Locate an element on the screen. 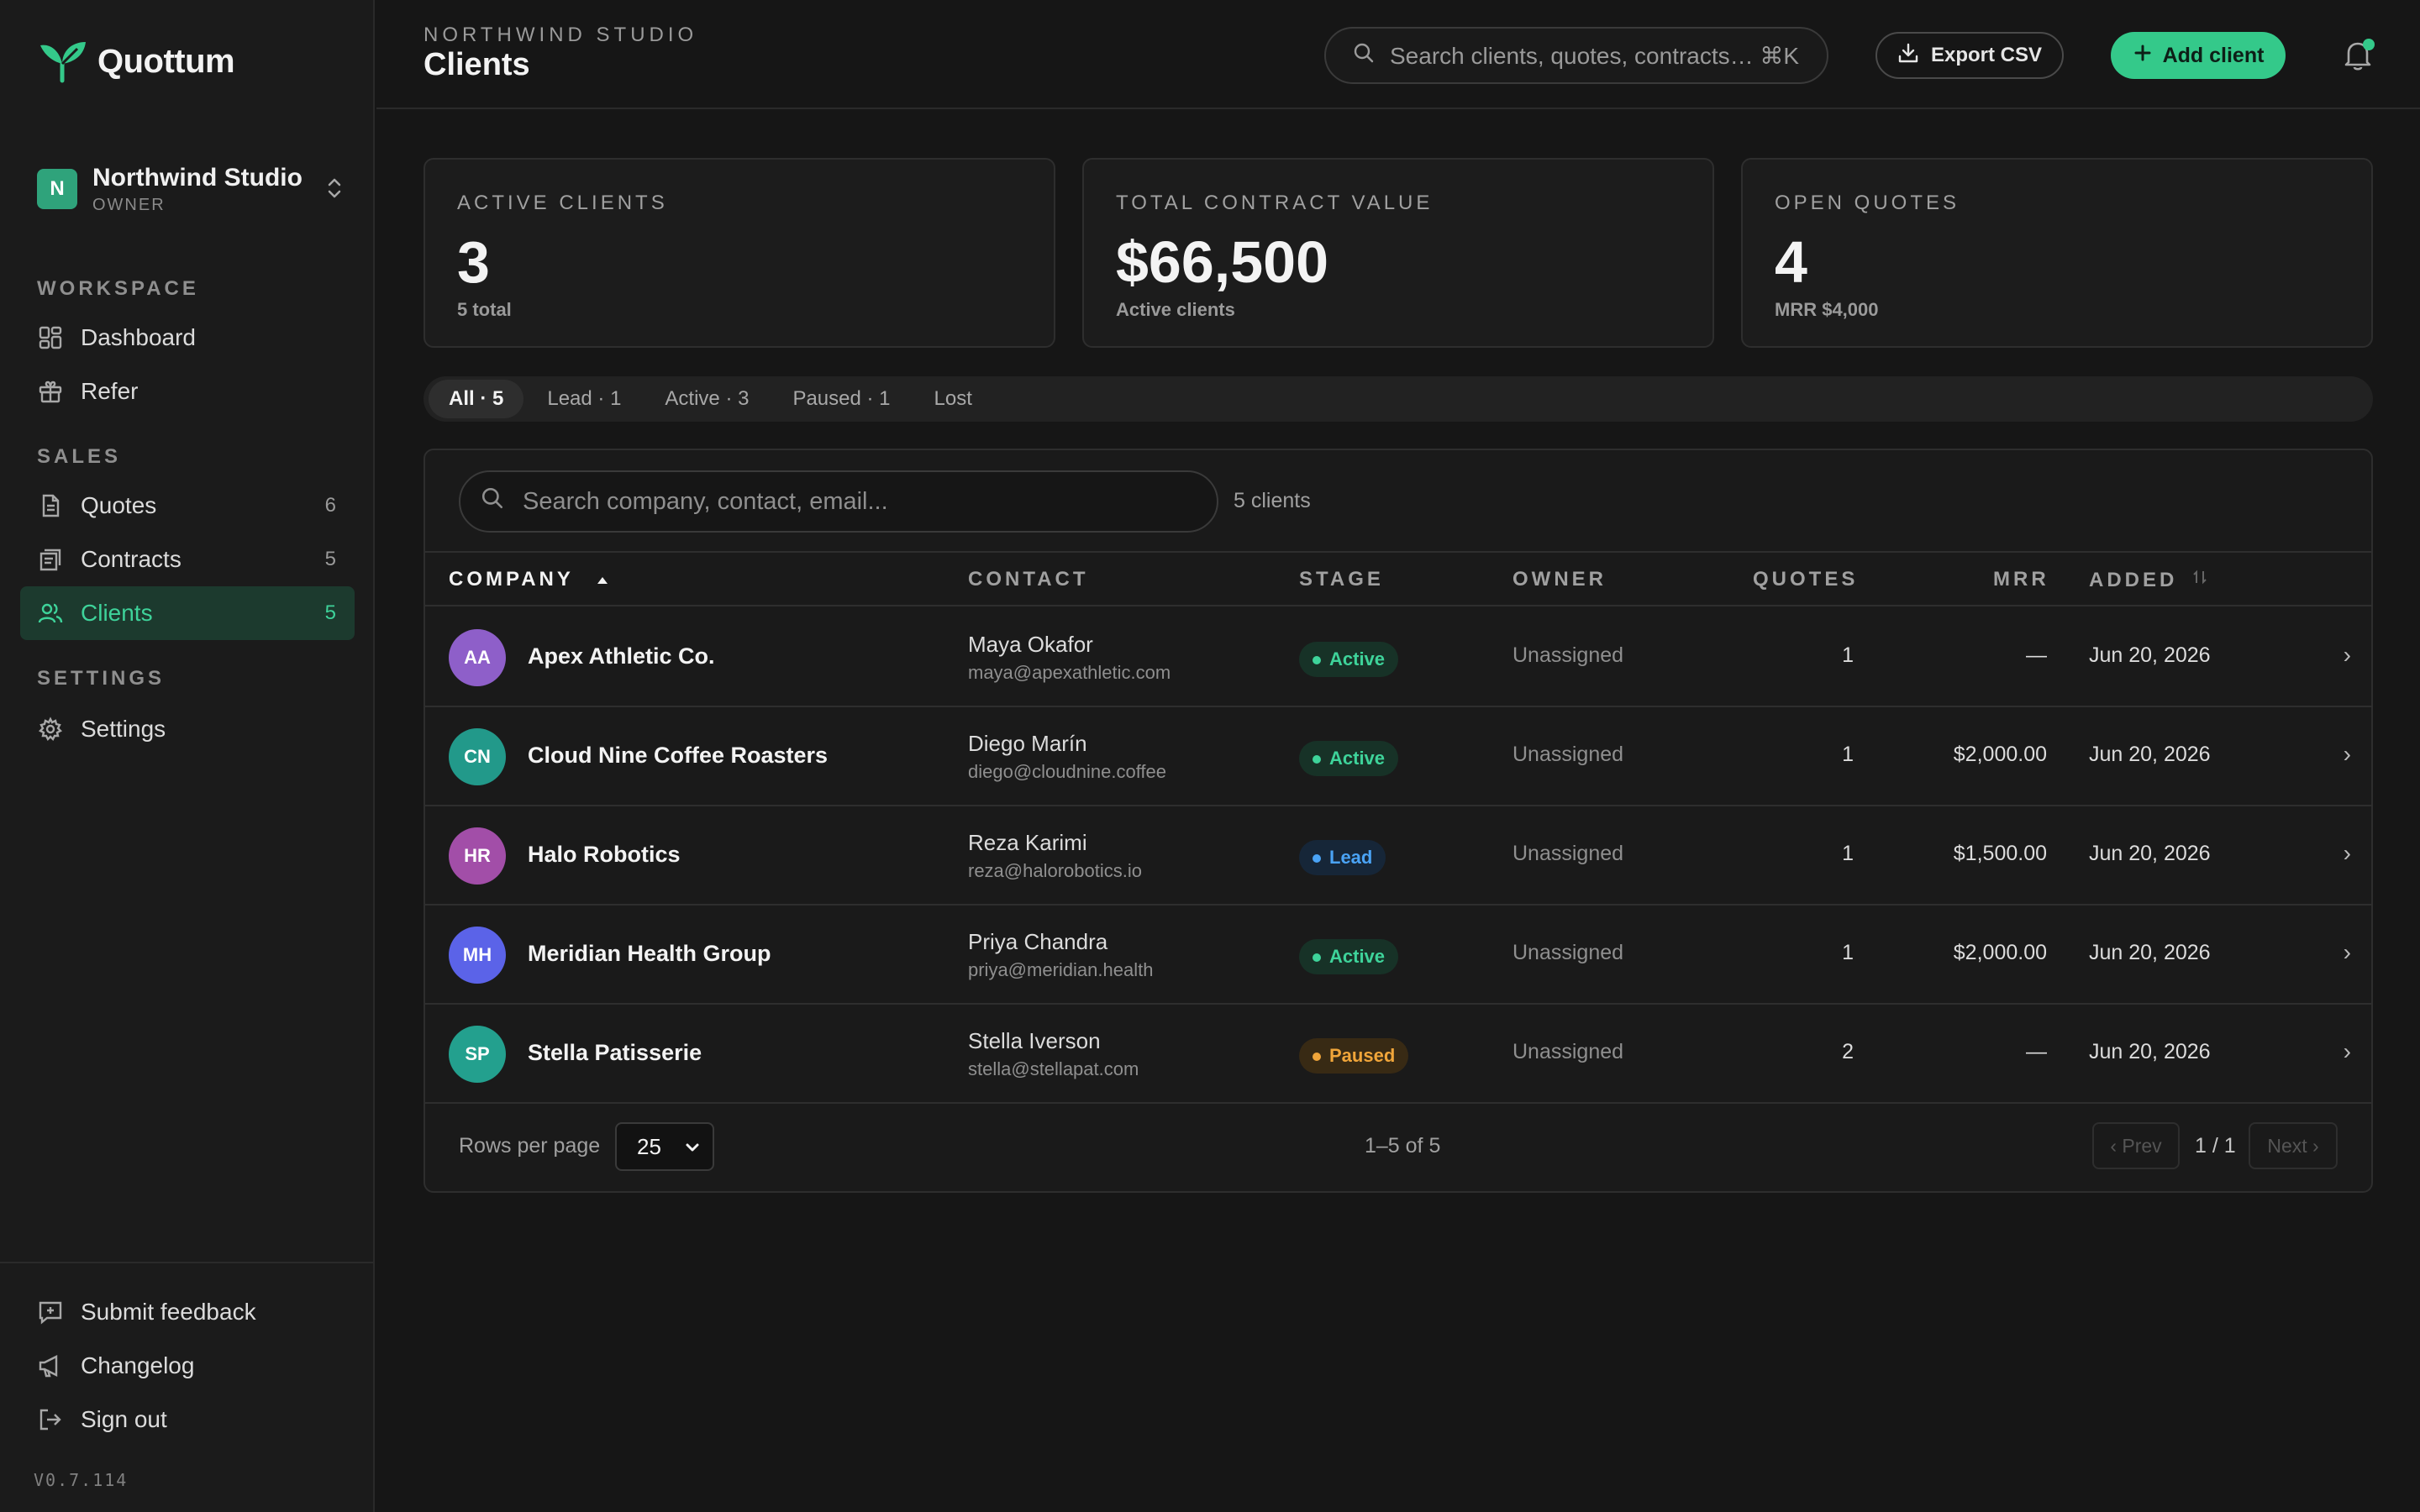 The image size is (2420, 1512). global-search-placeholder: Search clients, quotes, contracts… ⌘K is located at coordinates (1595, 55).